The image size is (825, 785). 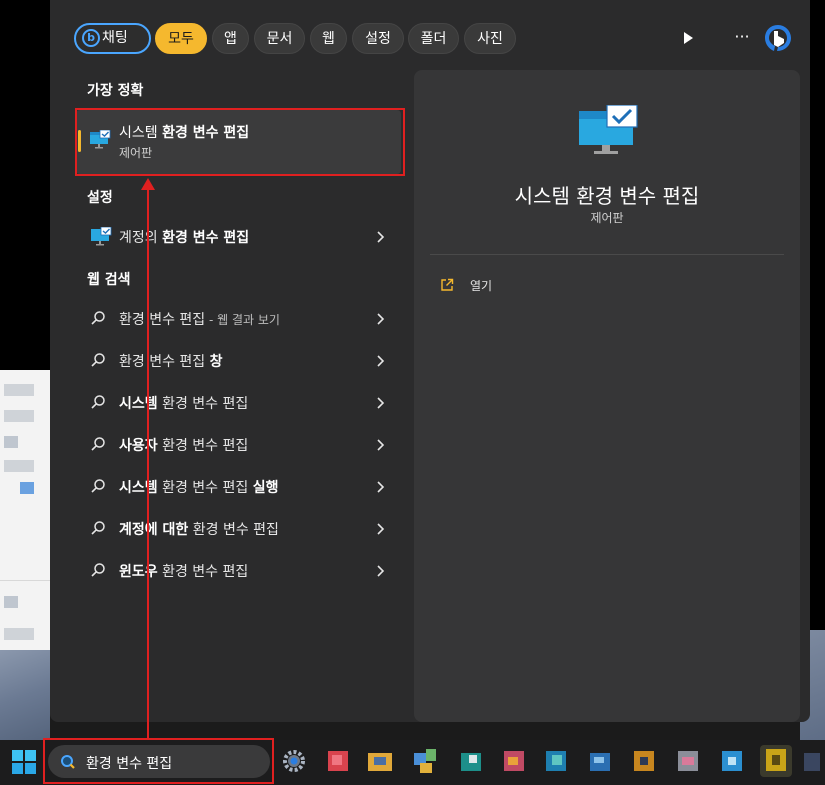 What do you see at coordinates (184, 446) in the screenshot?
I see `web-result-label: 사용자 환경 변수 편집` at bounding box center [184, 446].